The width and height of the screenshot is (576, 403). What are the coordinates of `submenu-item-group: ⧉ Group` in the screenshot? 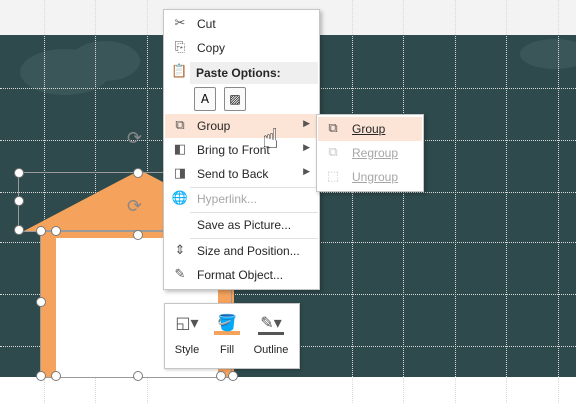 It's located at (370, 129).